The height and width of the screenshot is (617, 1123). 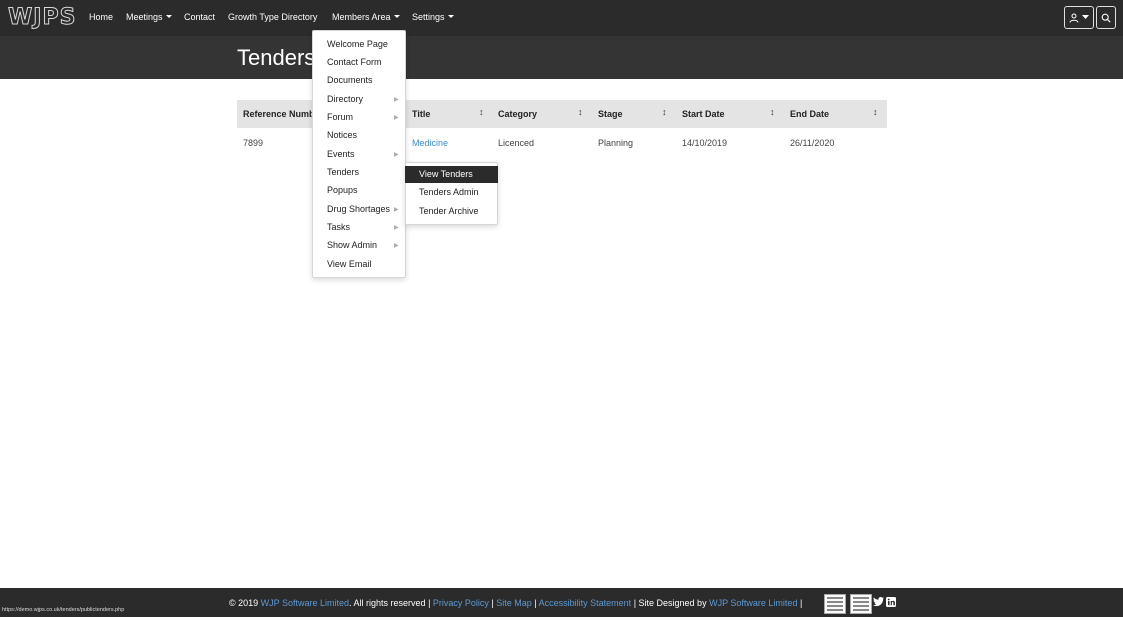 What do you see at coordinates (433, 17) in the screenshot?
I see `nav-settings: Settings` at bounding box center [433, 17].